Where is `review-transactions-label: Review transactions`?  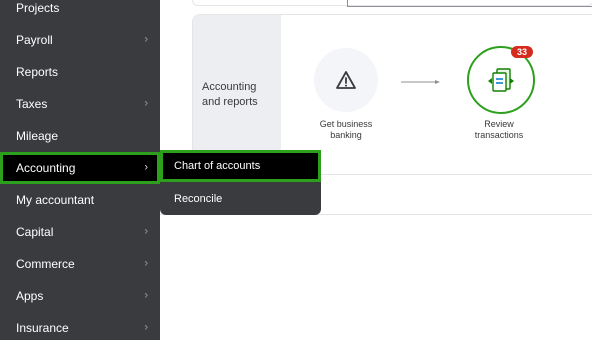 review-transactions-label: Review transactions is located at coordinates (499, 129).